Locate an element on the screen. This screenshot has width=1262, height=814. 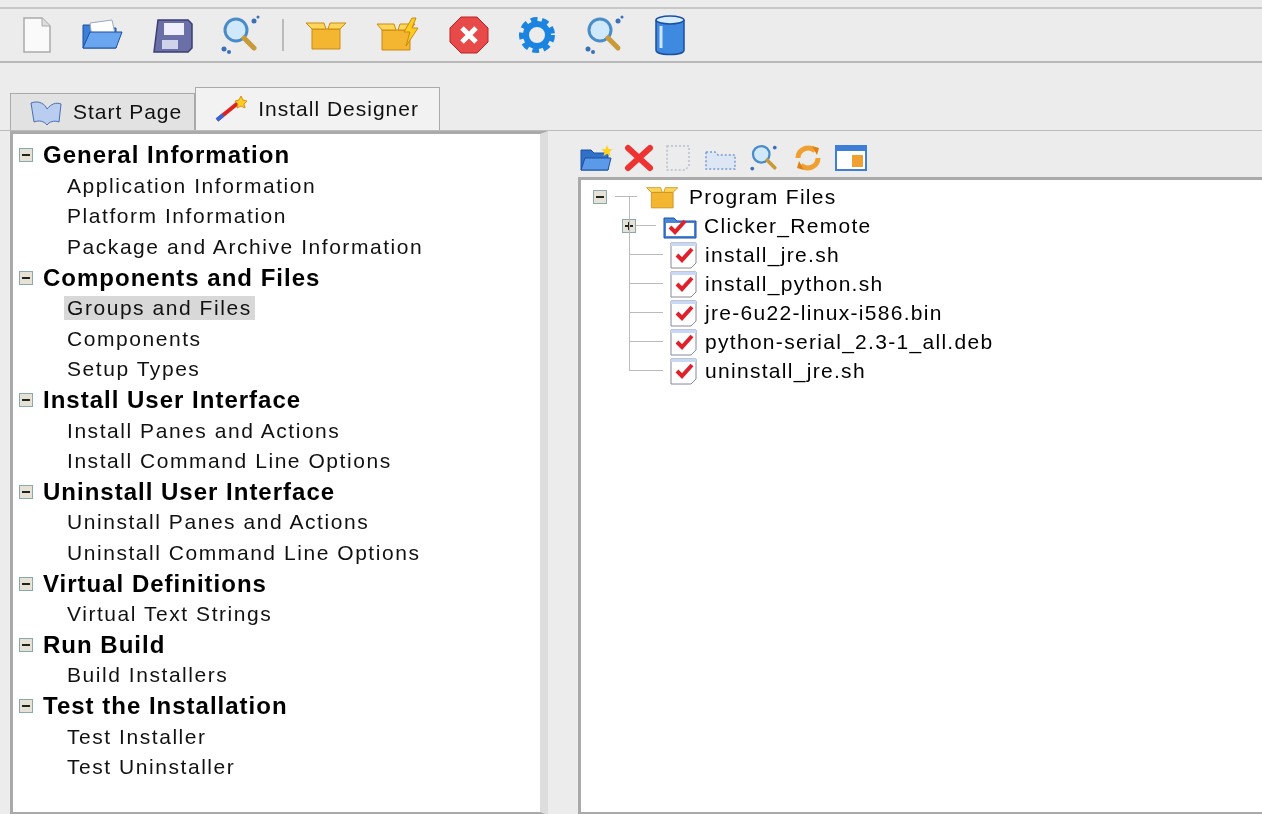
tab: Install Designer is located at coordinates (317, 108).